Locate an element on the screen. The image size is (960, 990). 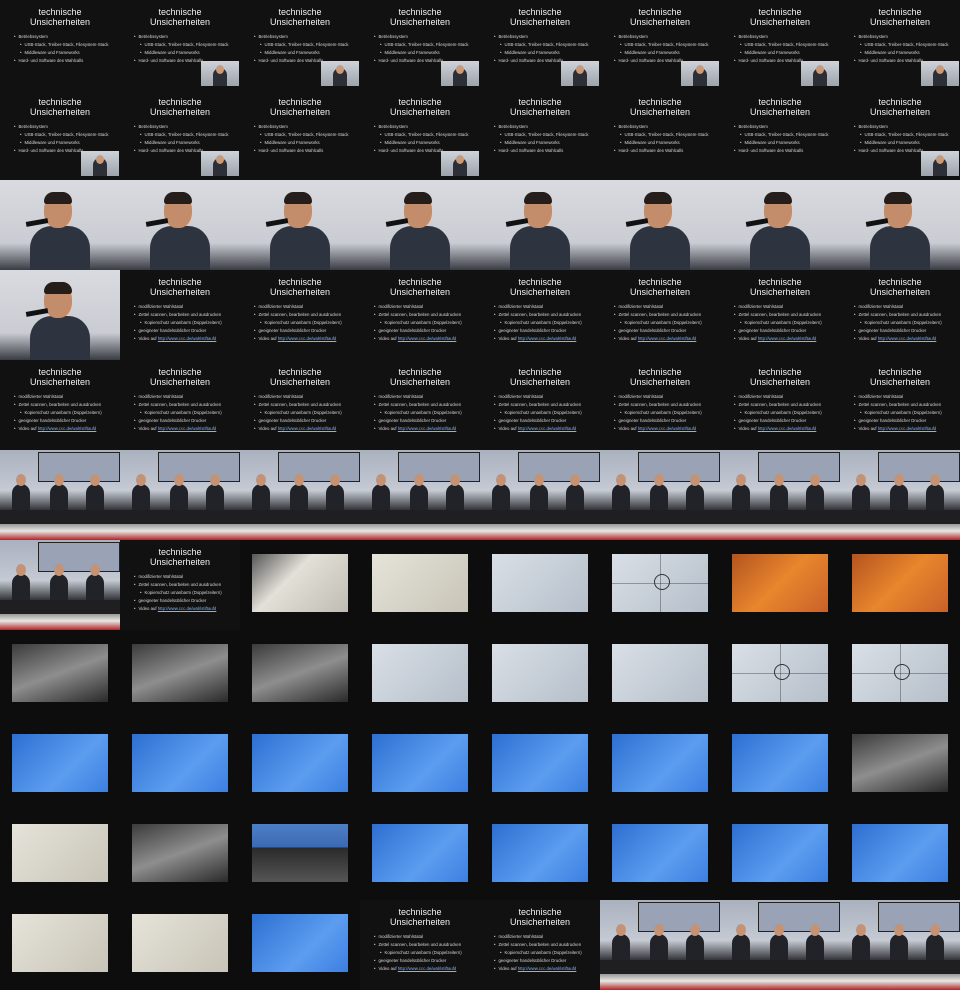
photo-orange is located at coordinates (780, 583).